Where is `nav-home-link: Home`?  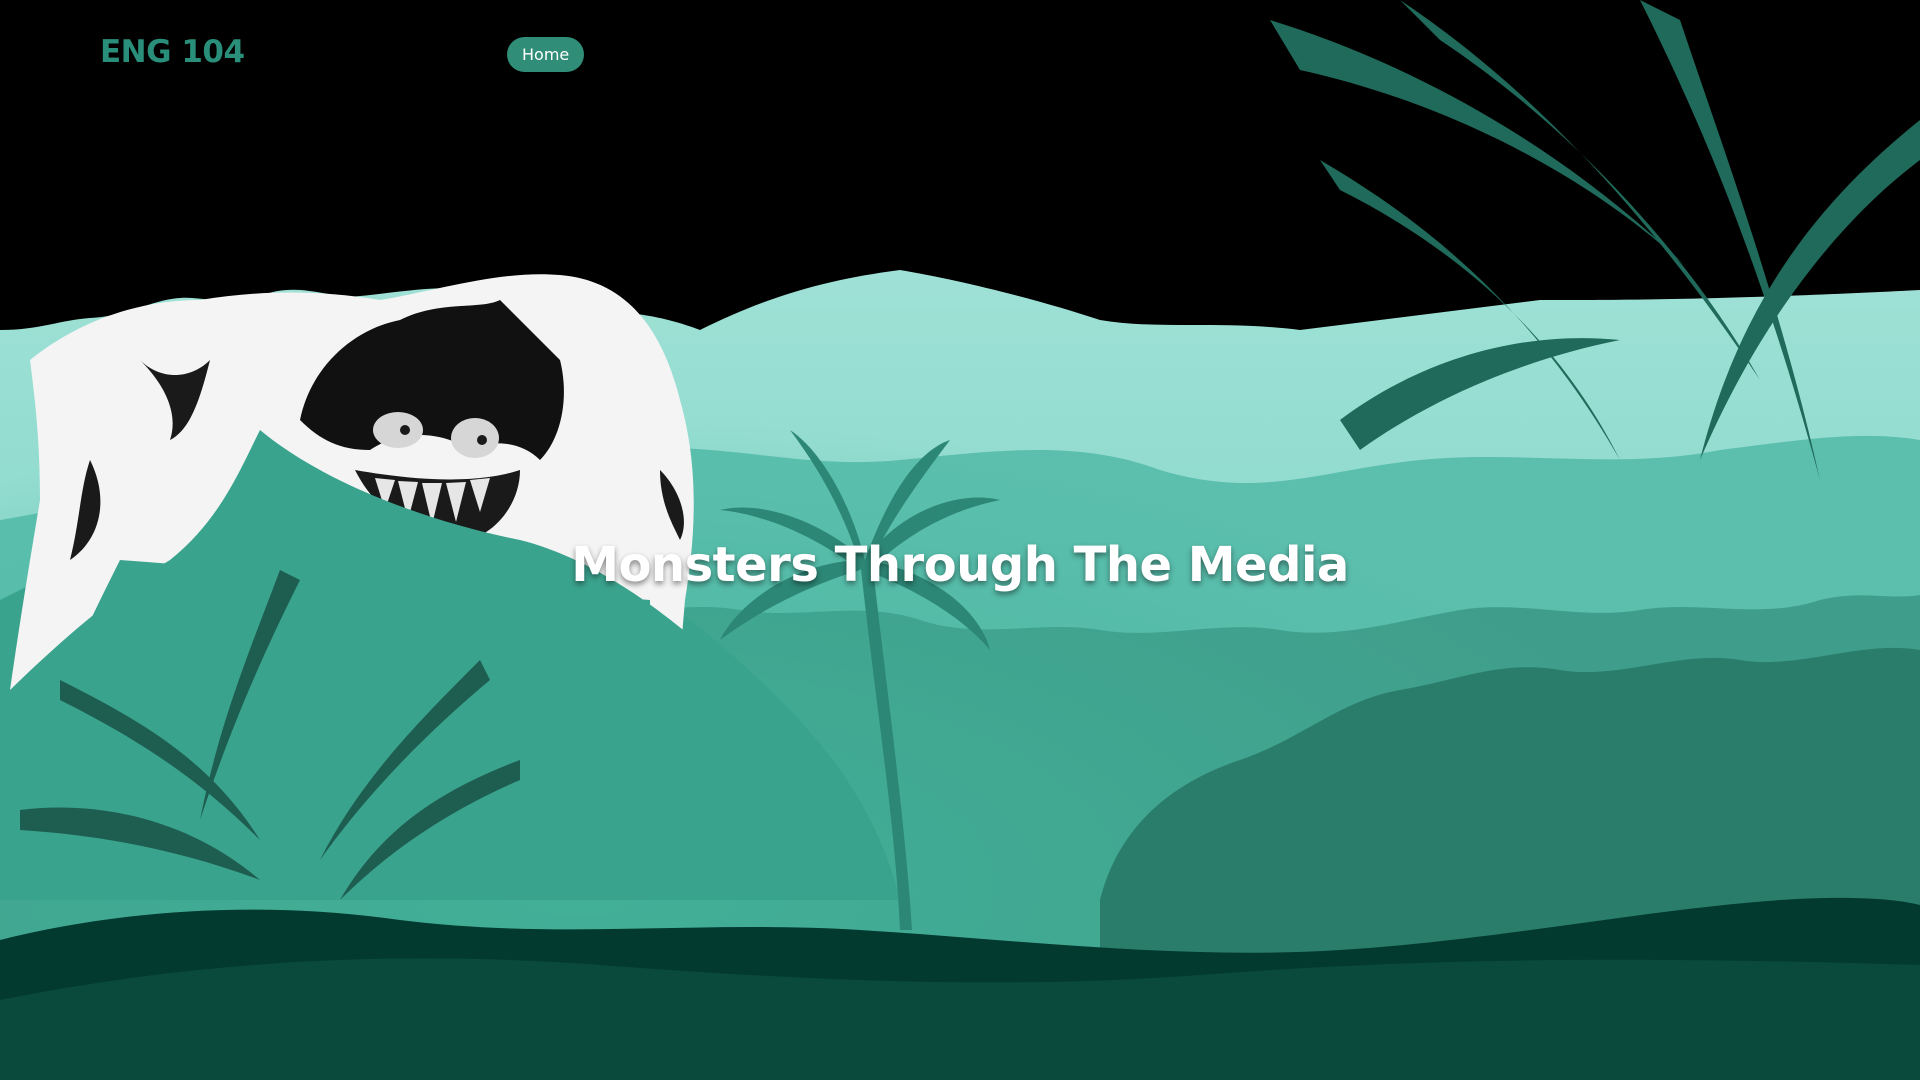
nav-home-link: Home is located at coordinates (546, 54).